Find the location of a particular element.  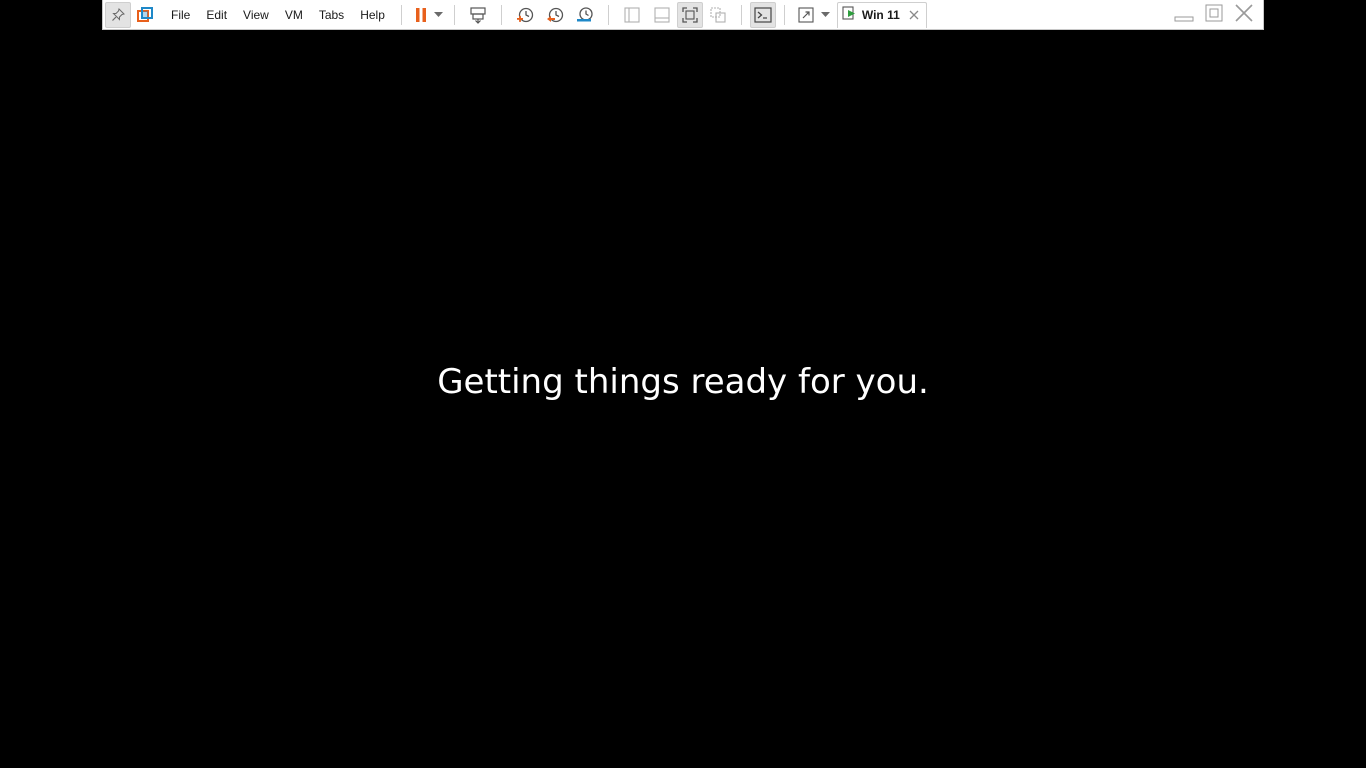

vmware-fullscreen-toolbar: File Edit View VM Tabs Help Win 11 is located at coordinates (683, 15).